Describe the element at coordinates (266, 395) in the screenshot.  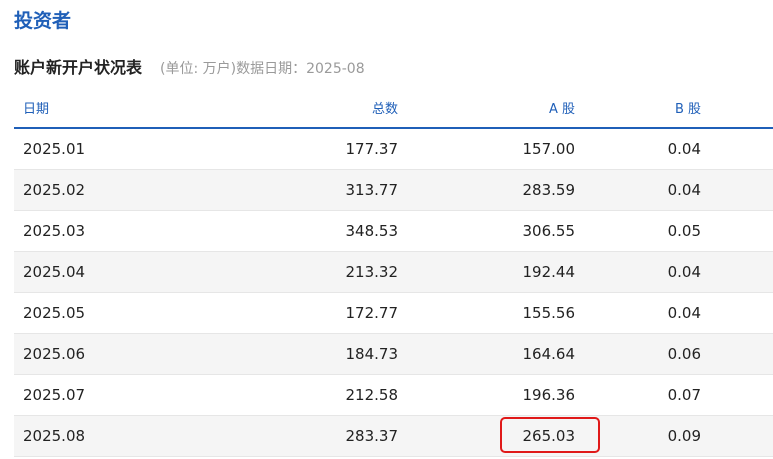
I see `cell-total: 212.58` at that location.